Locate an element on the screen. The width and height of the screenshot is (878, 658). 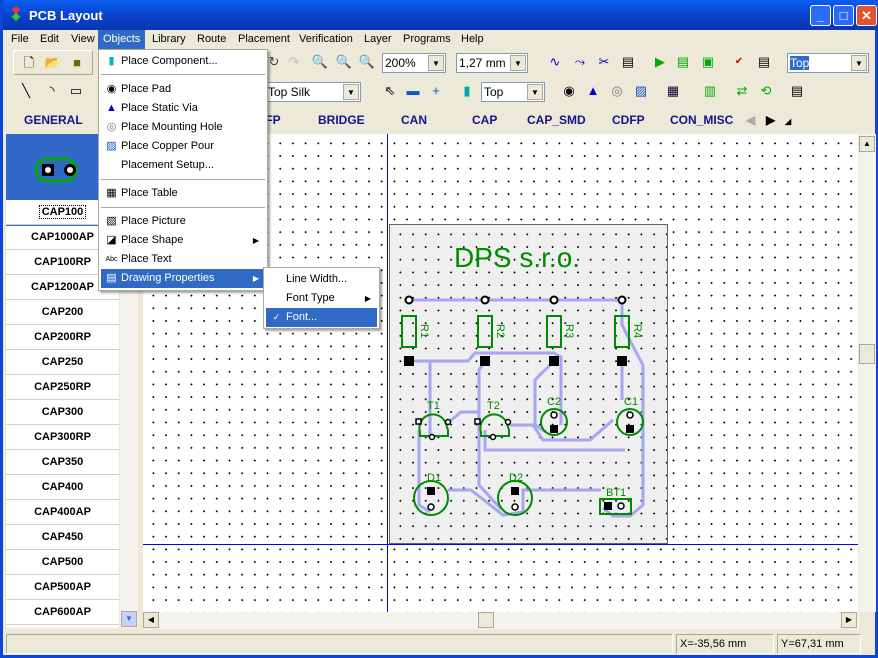
menu-view: View is located at coordinates (83, 39).